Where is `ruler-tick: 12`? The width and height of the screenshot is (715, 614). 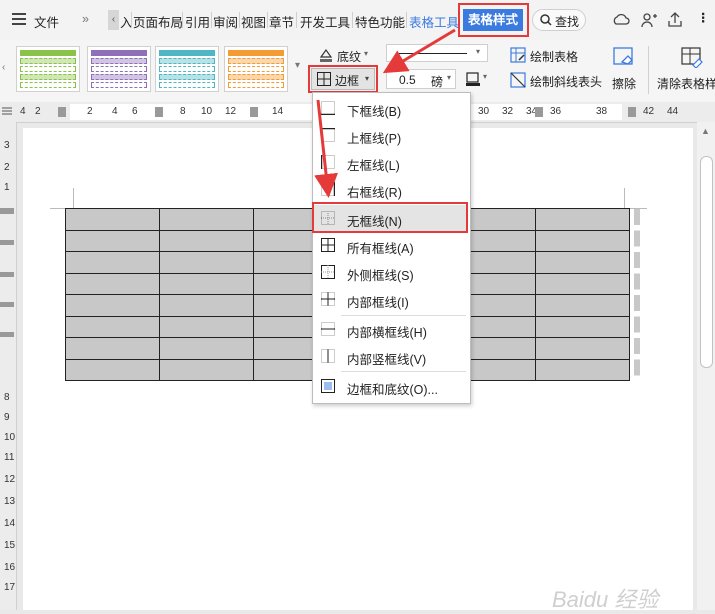
ruler-tick: 12 is located at coordinates (10, 479).